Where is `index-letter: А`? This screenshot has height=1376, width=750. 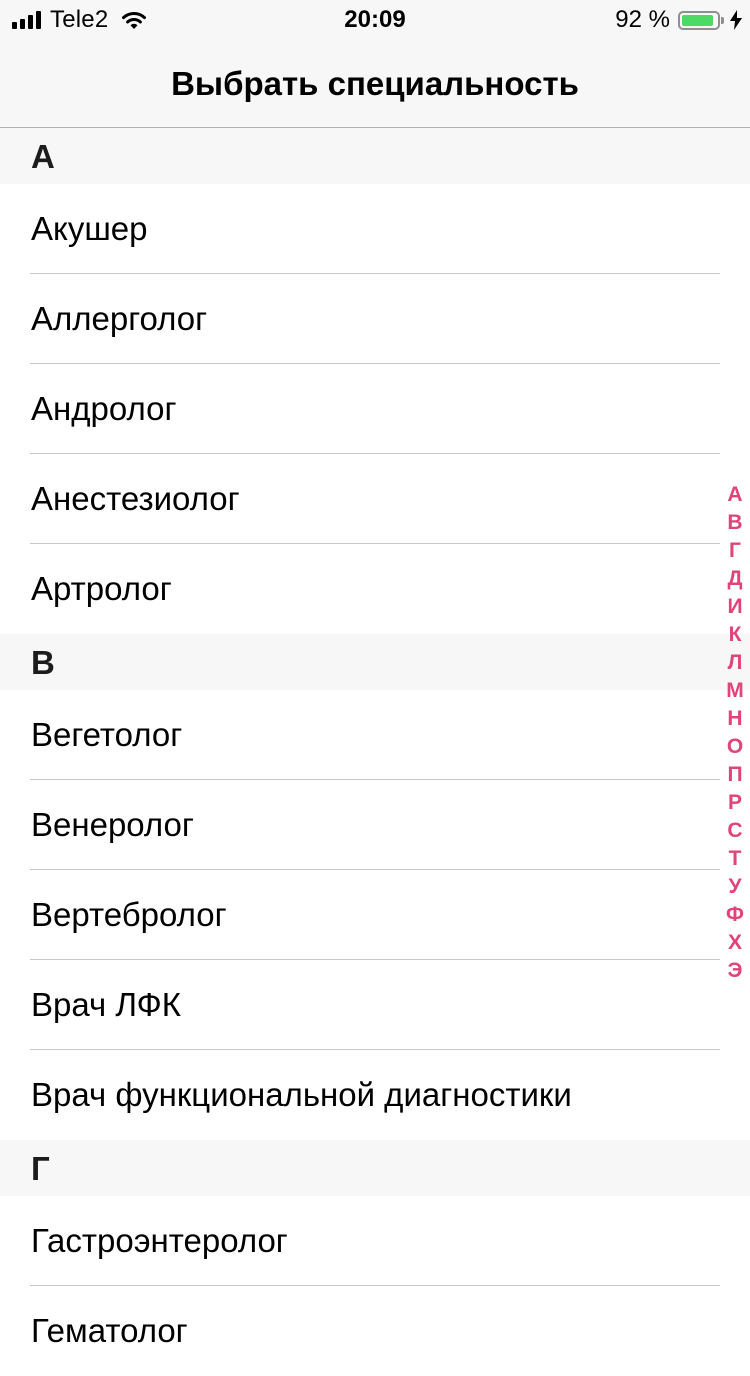 index-letter: А is located at coordinates (735, 495).